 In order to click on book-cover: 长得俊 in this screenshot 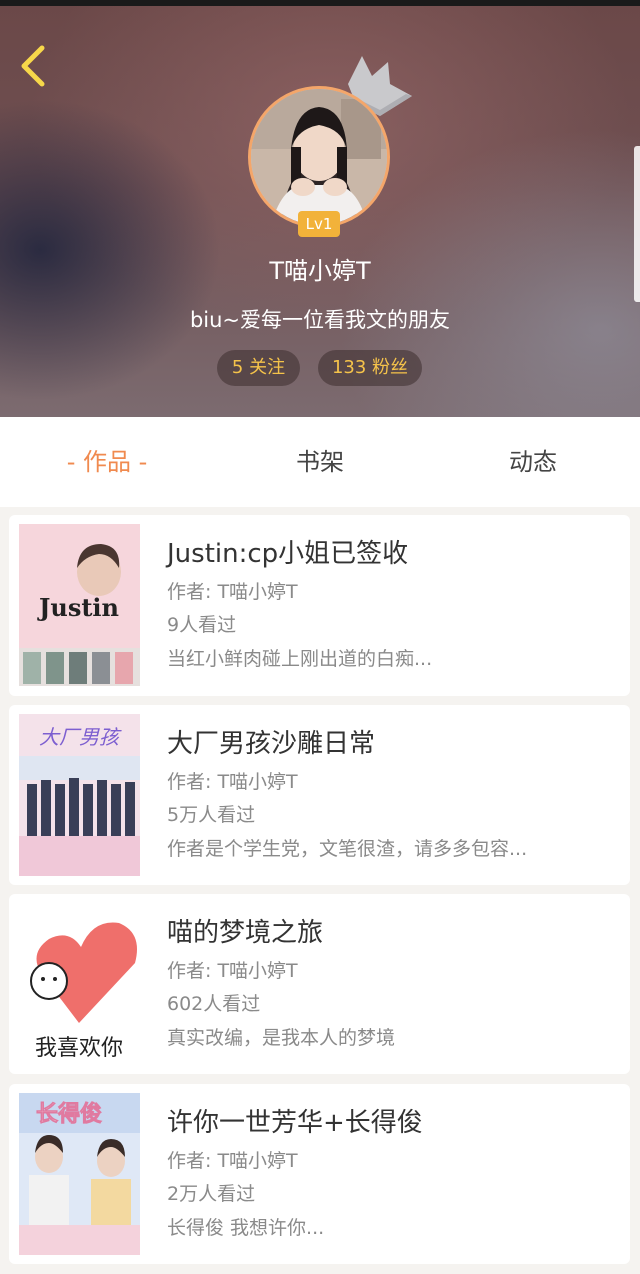, I will do `click(79, 1174)`.